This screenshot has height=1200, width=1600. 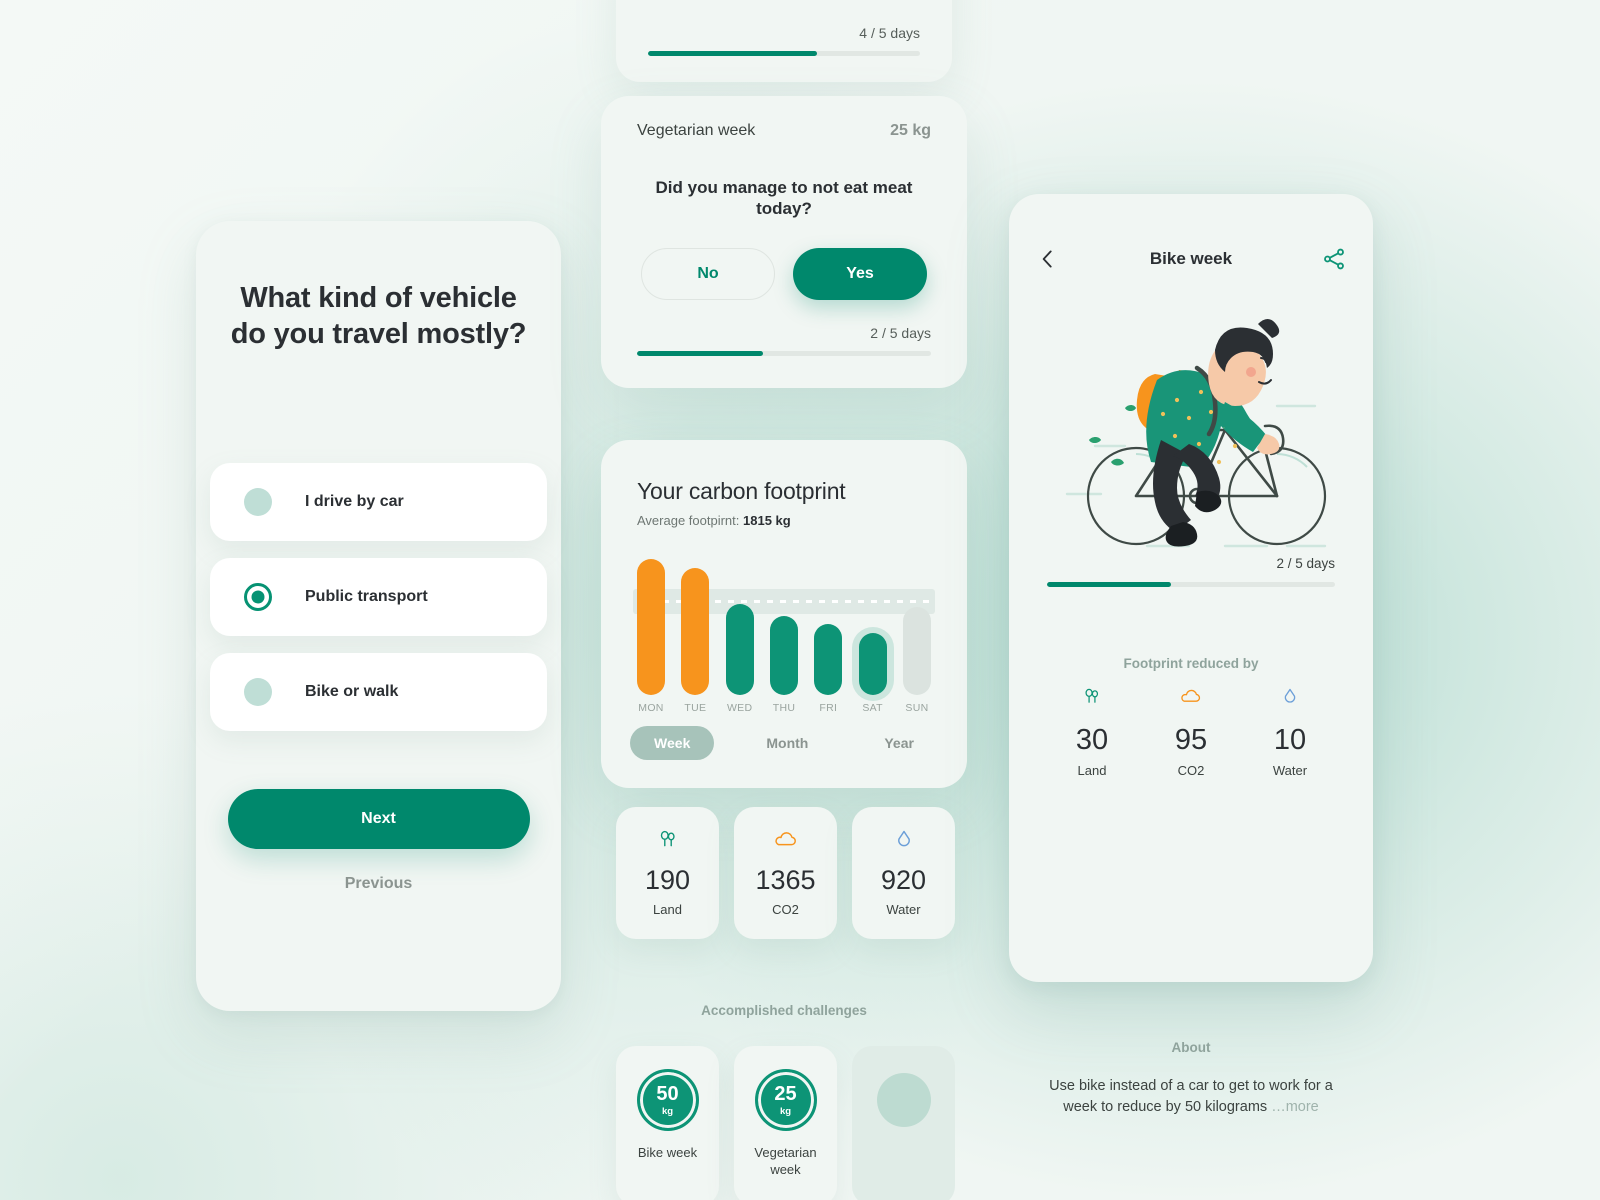 What do you see at coordinates (1092, 740) in the screenshot?
I see `reduced-stat-value: 30` at bounding box center [1092, 740].